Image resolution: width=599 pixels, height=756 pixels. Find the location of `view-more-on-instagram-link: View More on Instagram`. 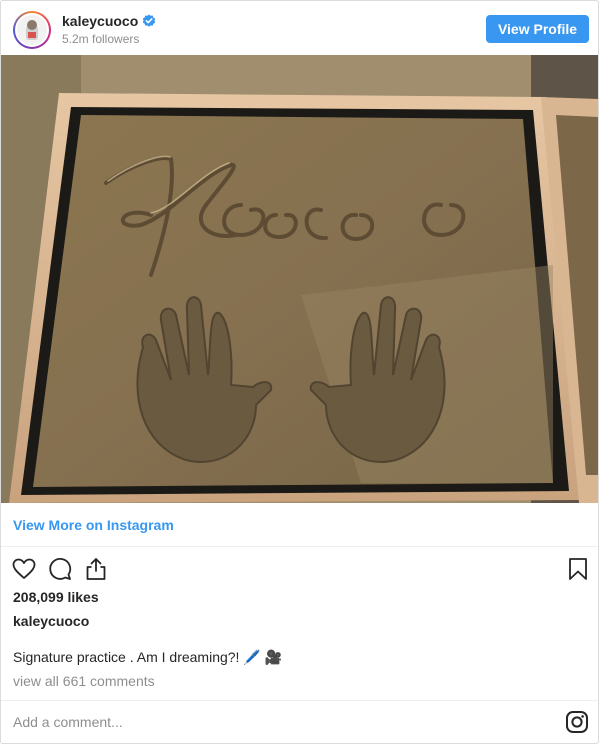

view-more-on-instagram-link: View More on Instagram is located at coordinates (93, 525).